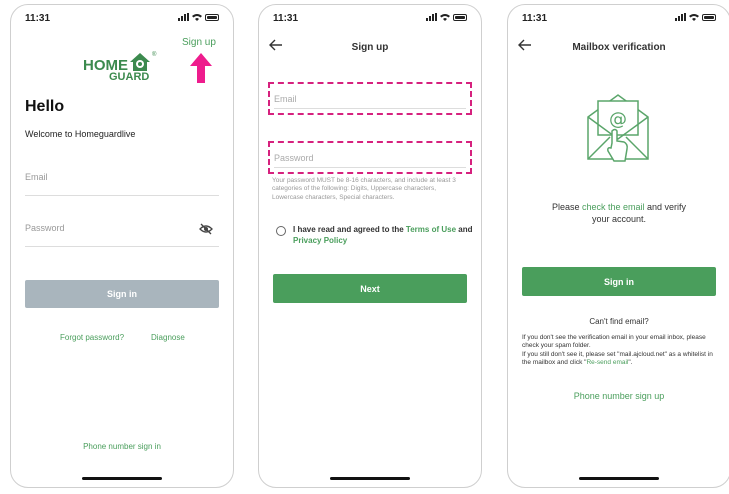  I want to click on up-arrow-icon, so click(201, 68).